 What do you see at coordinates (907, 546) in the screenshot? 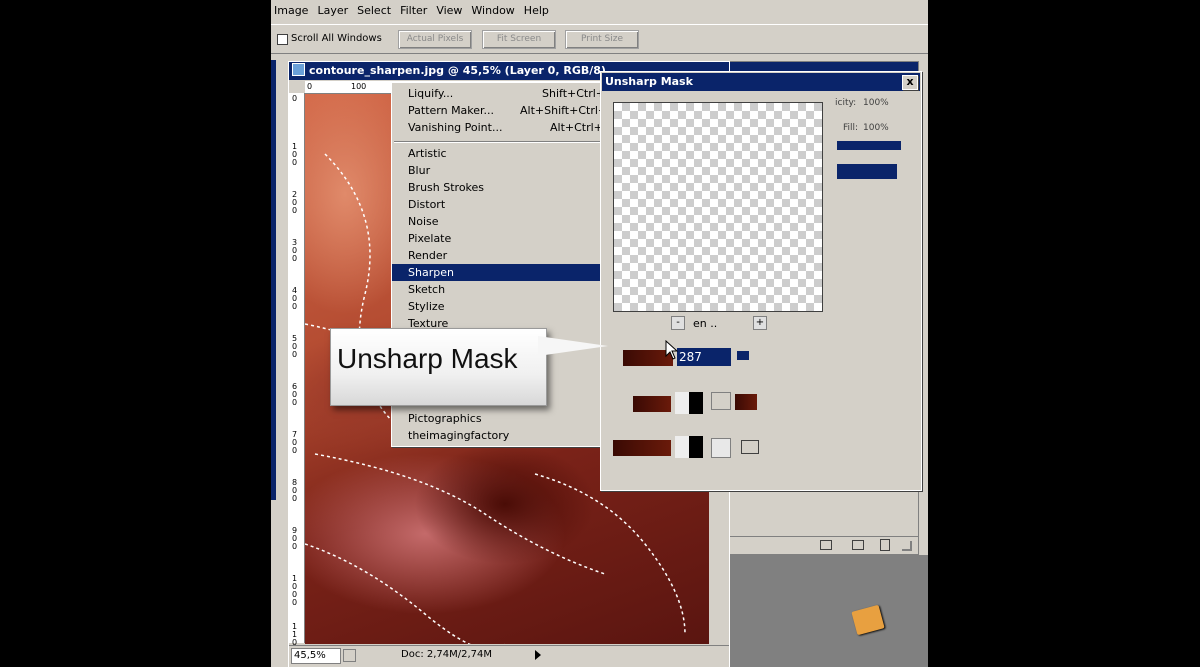
I see `resize-grip-icon` at bounding box center [907, 546].